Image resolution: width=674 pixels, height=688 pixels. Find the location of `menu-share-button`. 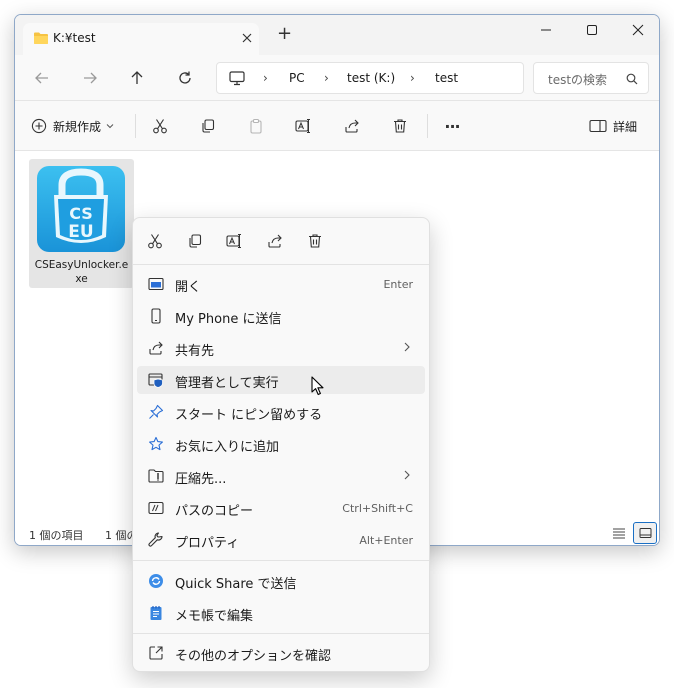

menu-share-button is located at coordinates (275, 241).